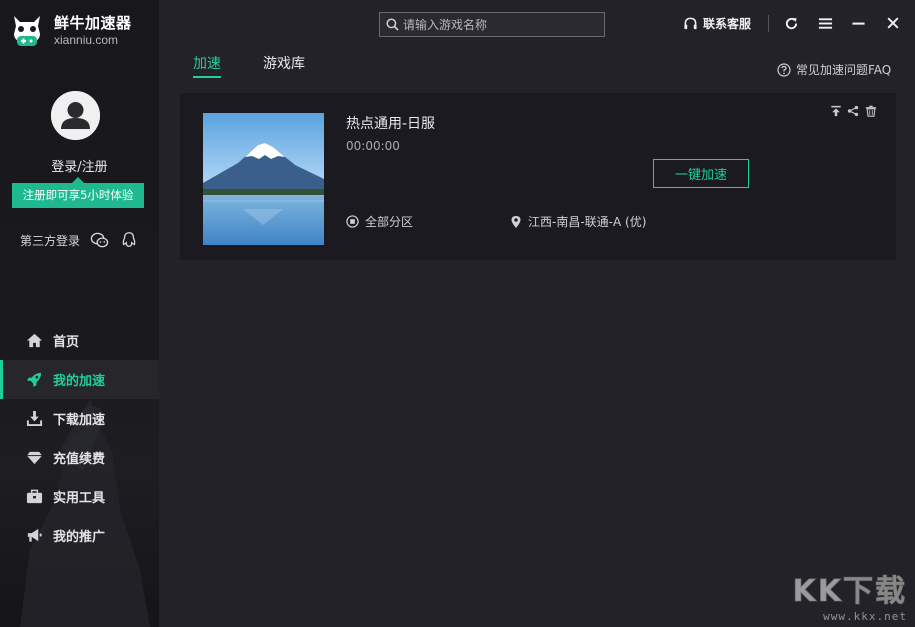 The width and height of the screenshot is (915, 627). I want to click on minimize-button, so click(858, 23).